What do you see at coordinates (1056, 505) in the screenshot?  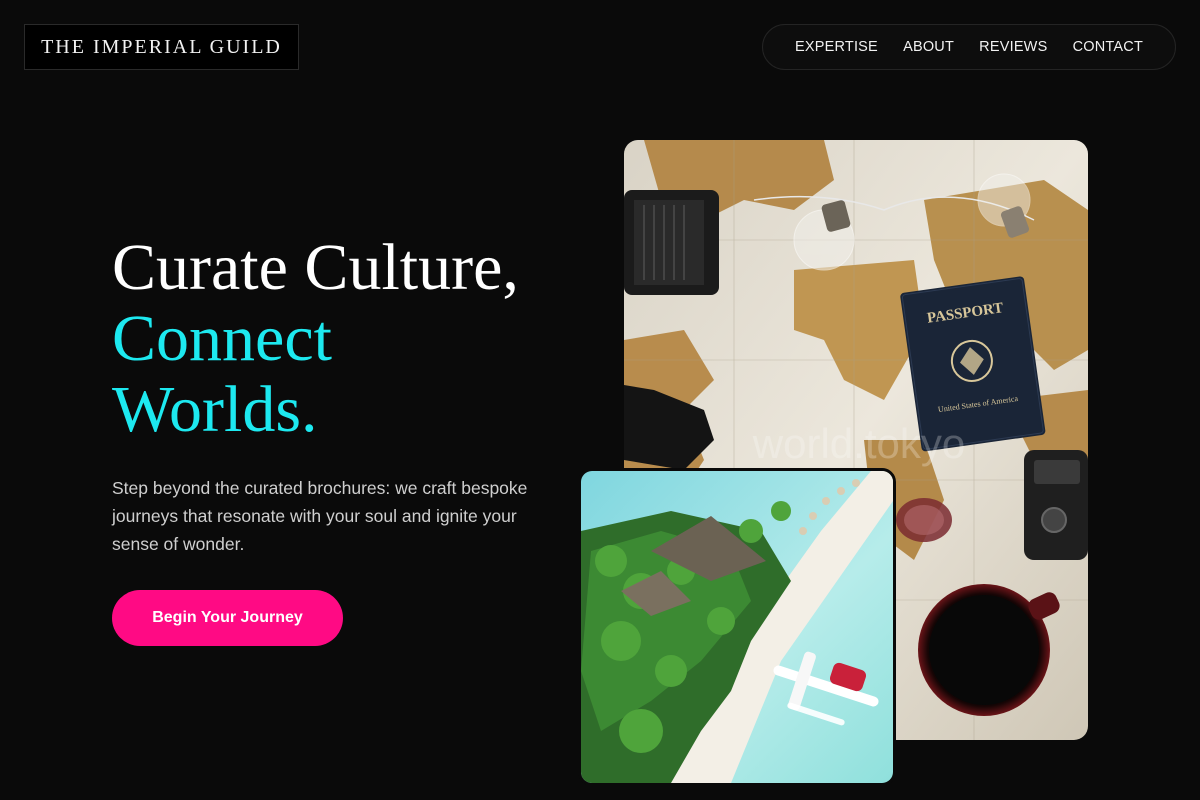 I see `radio-icon` at bounding box center [1056, 505].